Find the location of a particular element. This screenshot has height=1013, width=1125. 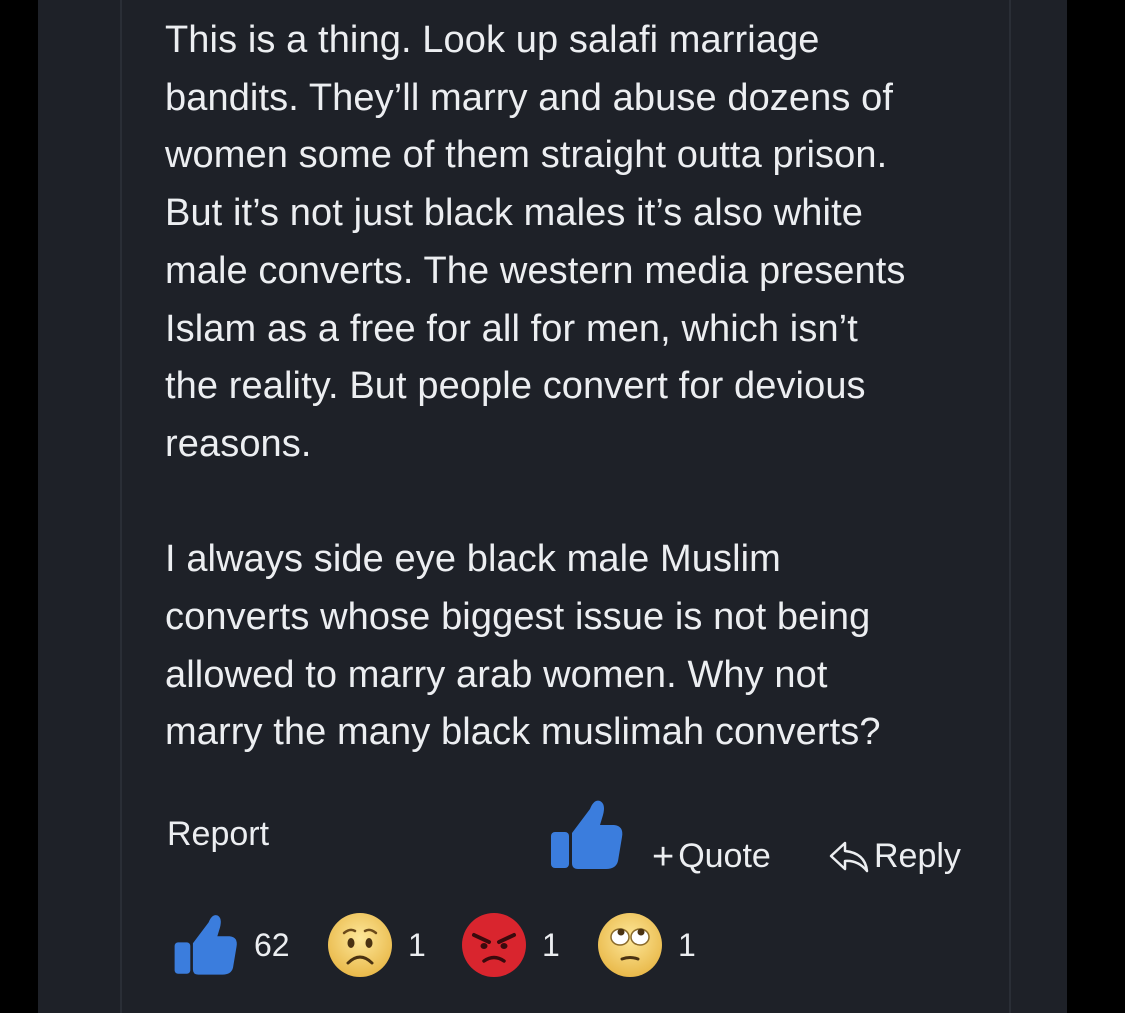

like-button is located at coordinates (587, 835).